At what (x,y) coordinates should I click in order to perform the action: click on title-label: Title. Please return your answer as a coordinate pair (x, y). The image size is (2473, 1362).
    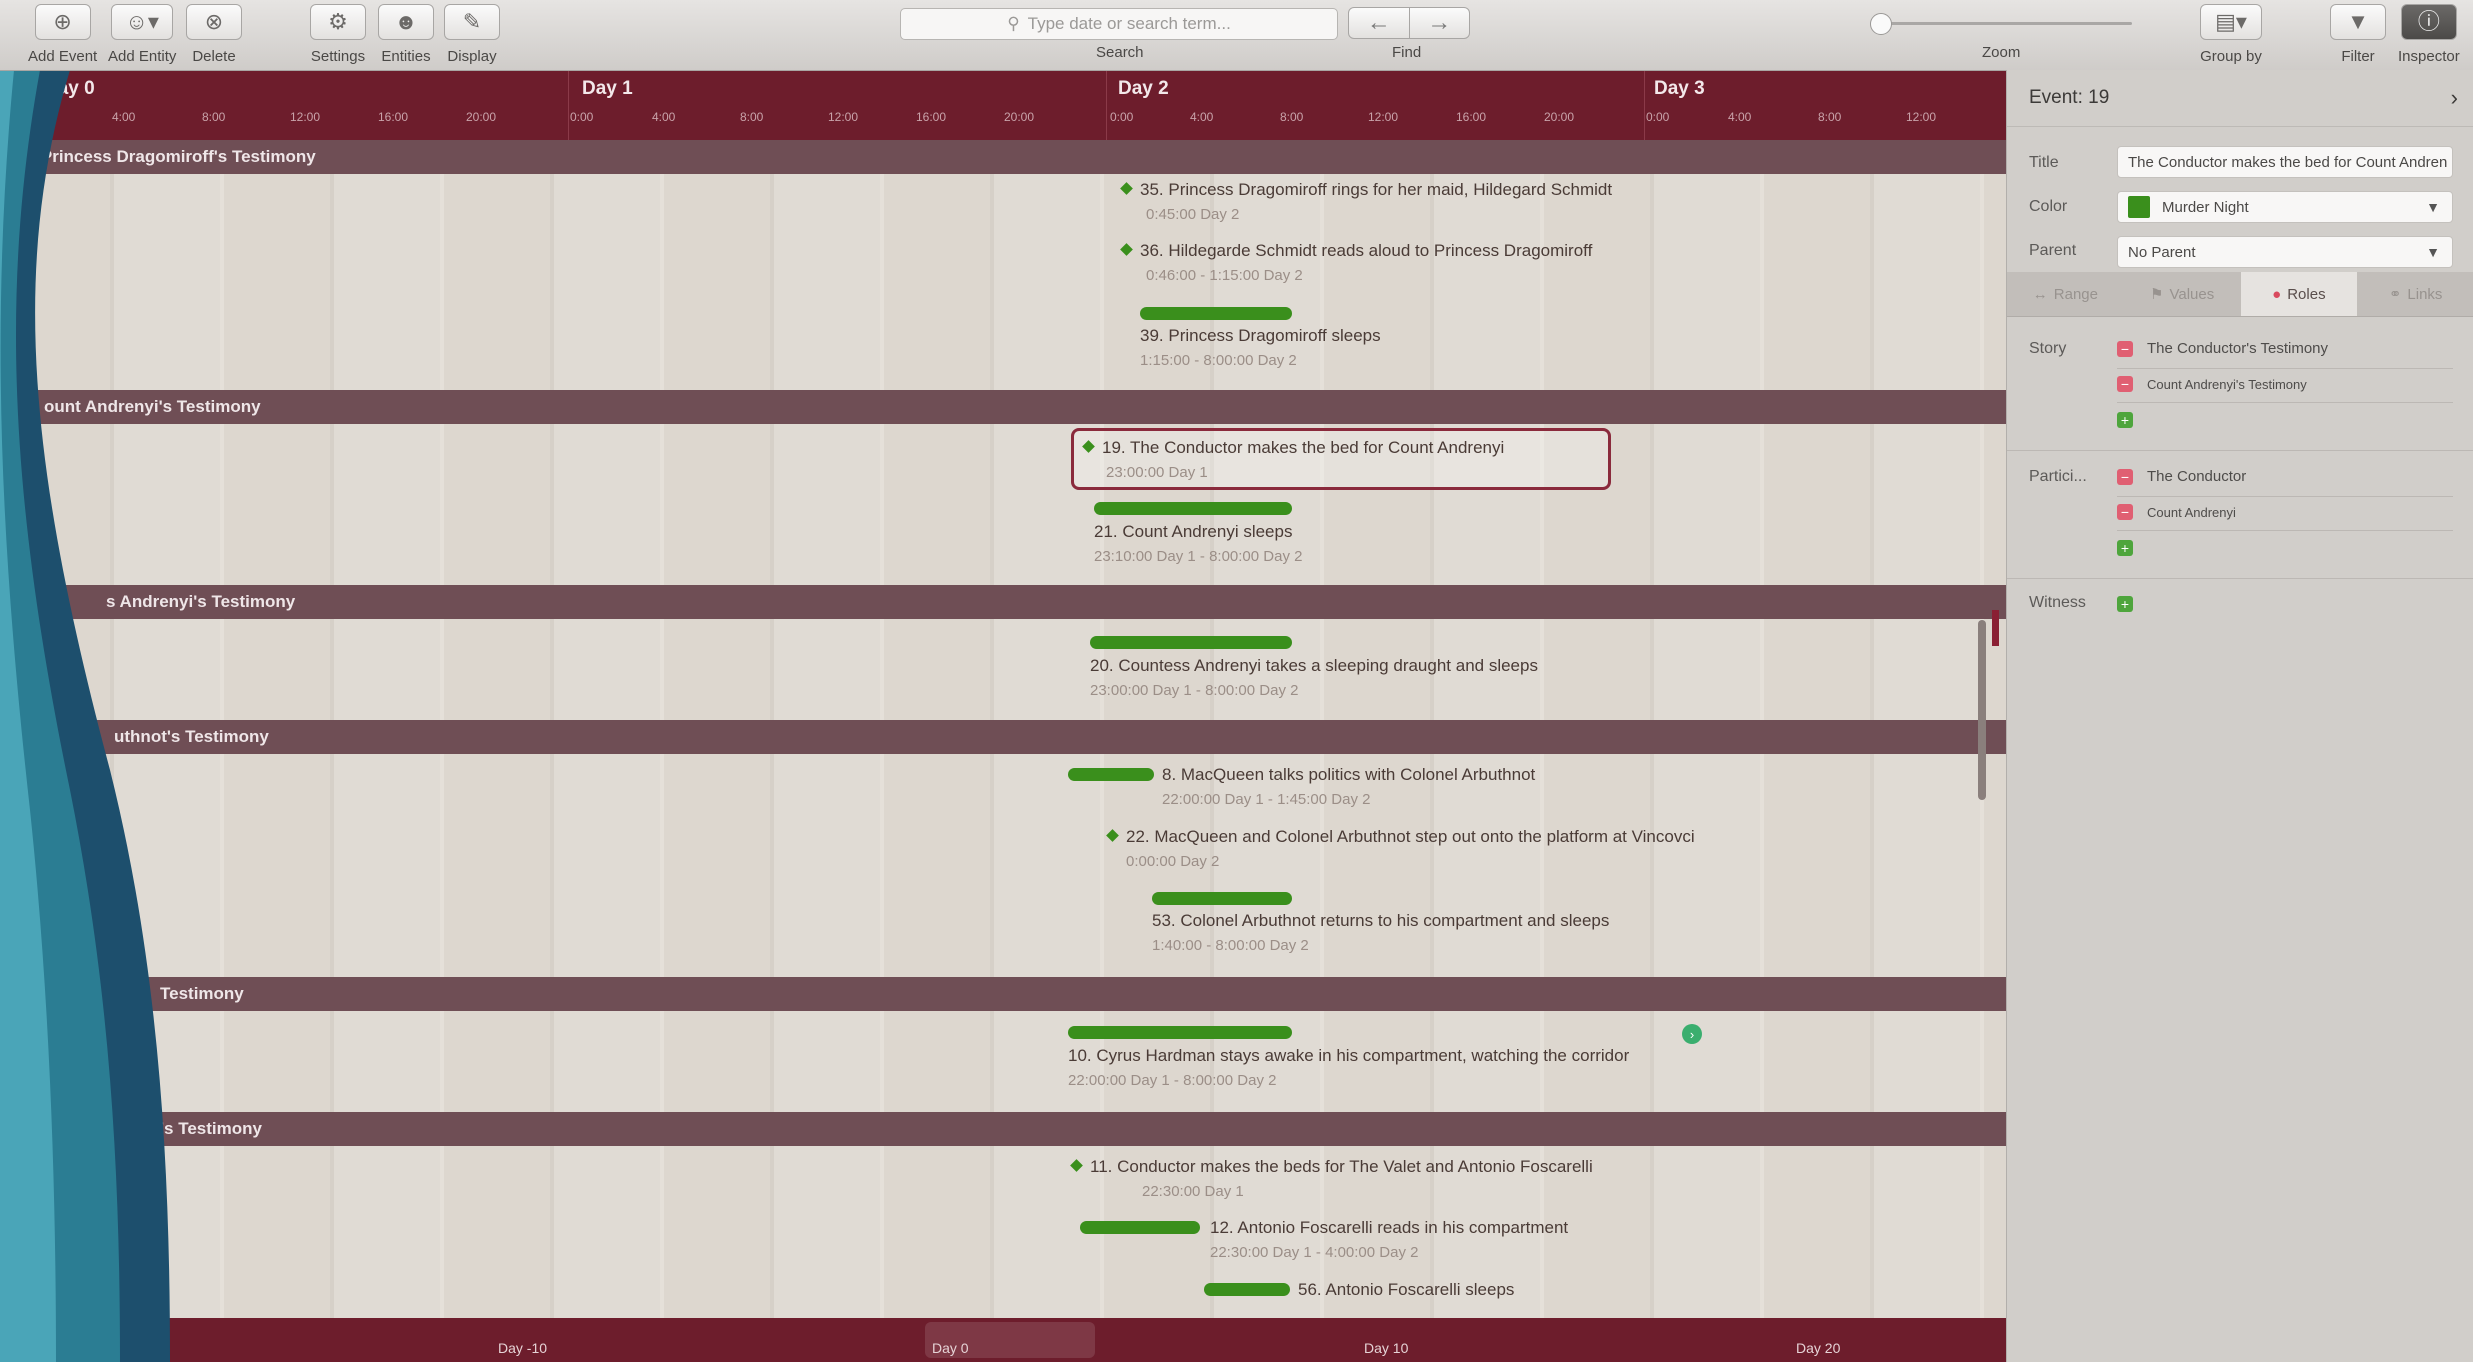
    Looking at the image, I should click on (2044, 162).